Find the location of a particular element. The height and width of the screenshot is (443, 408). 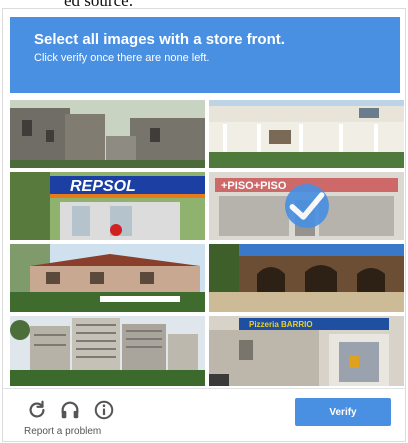

info-icon is located at coordinates (104, 410).